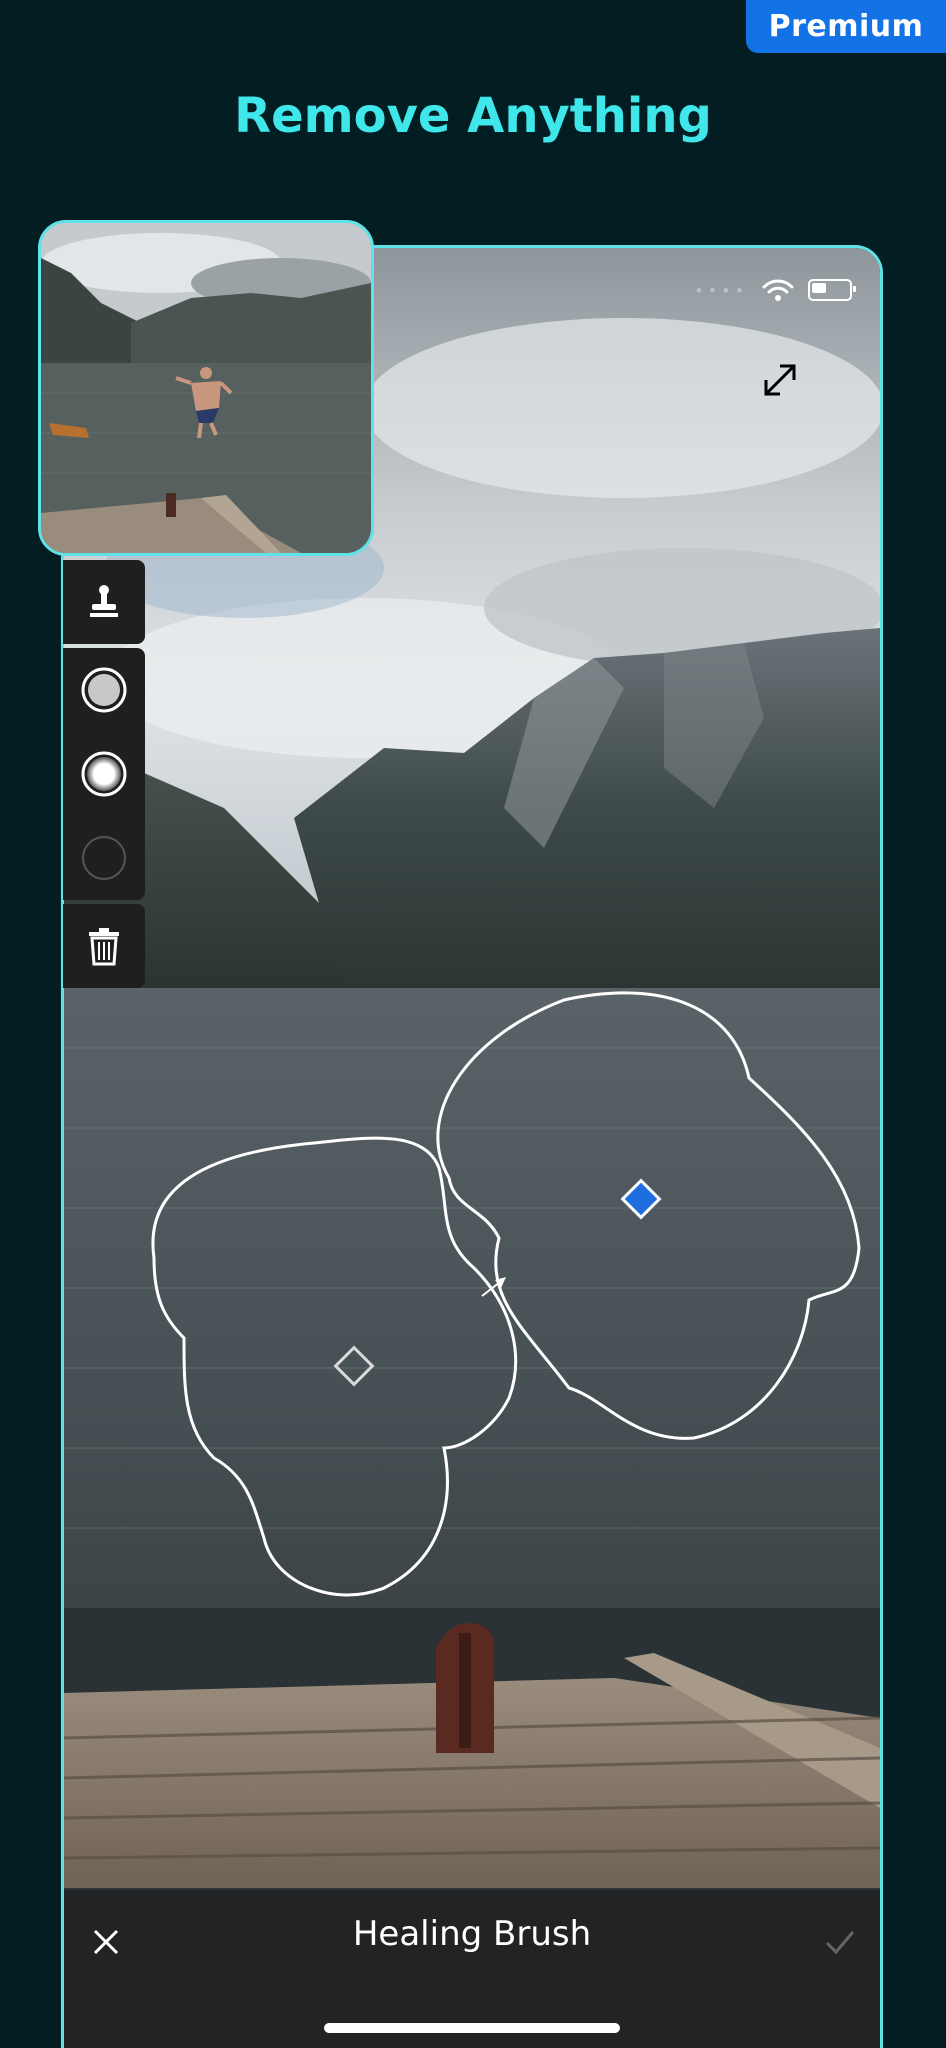  I want to click on check-icon, so click(840, 1943).